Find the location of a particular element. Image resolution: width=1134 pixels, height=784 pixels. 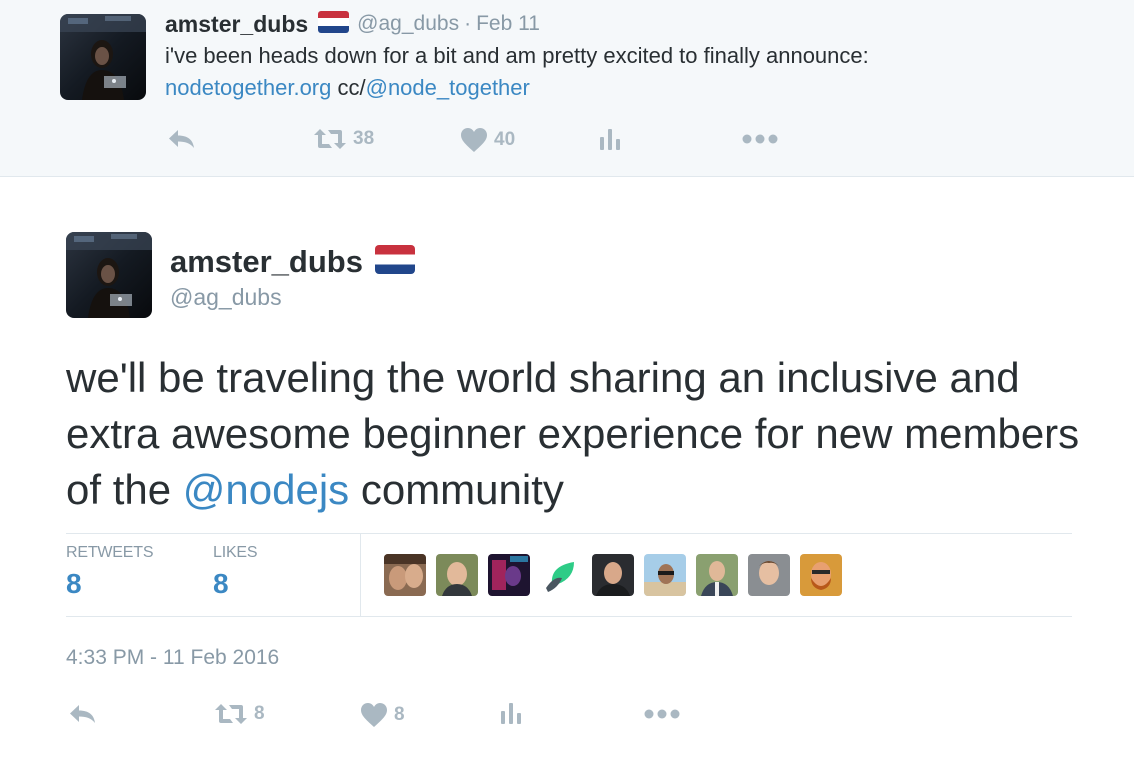

main-text-tail: community is located at coordinates (456, 489).